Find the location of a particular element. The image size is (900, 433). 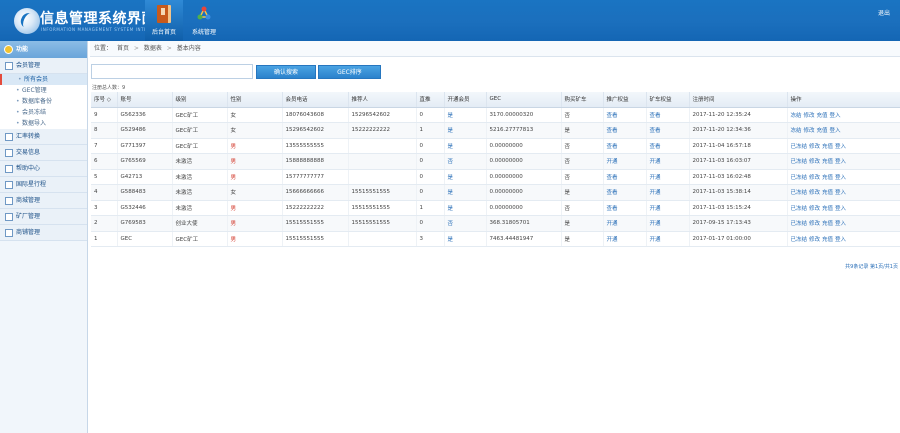

sidebar-item-all-members: 所有会员 is located at coordinates (43, 79).